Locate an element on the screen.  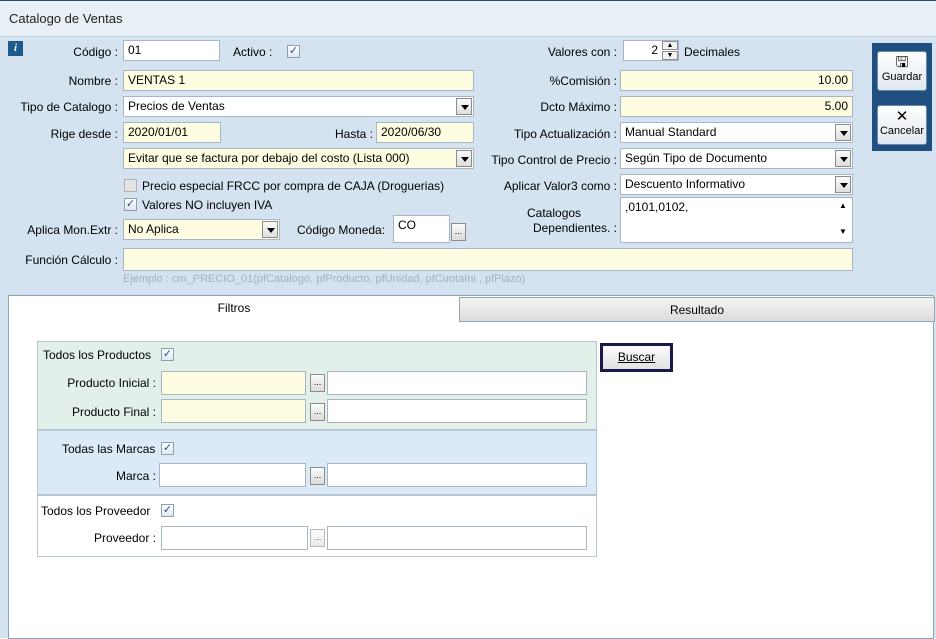
scroll-up-icon: ▲ is located at coordinates (843, 207).